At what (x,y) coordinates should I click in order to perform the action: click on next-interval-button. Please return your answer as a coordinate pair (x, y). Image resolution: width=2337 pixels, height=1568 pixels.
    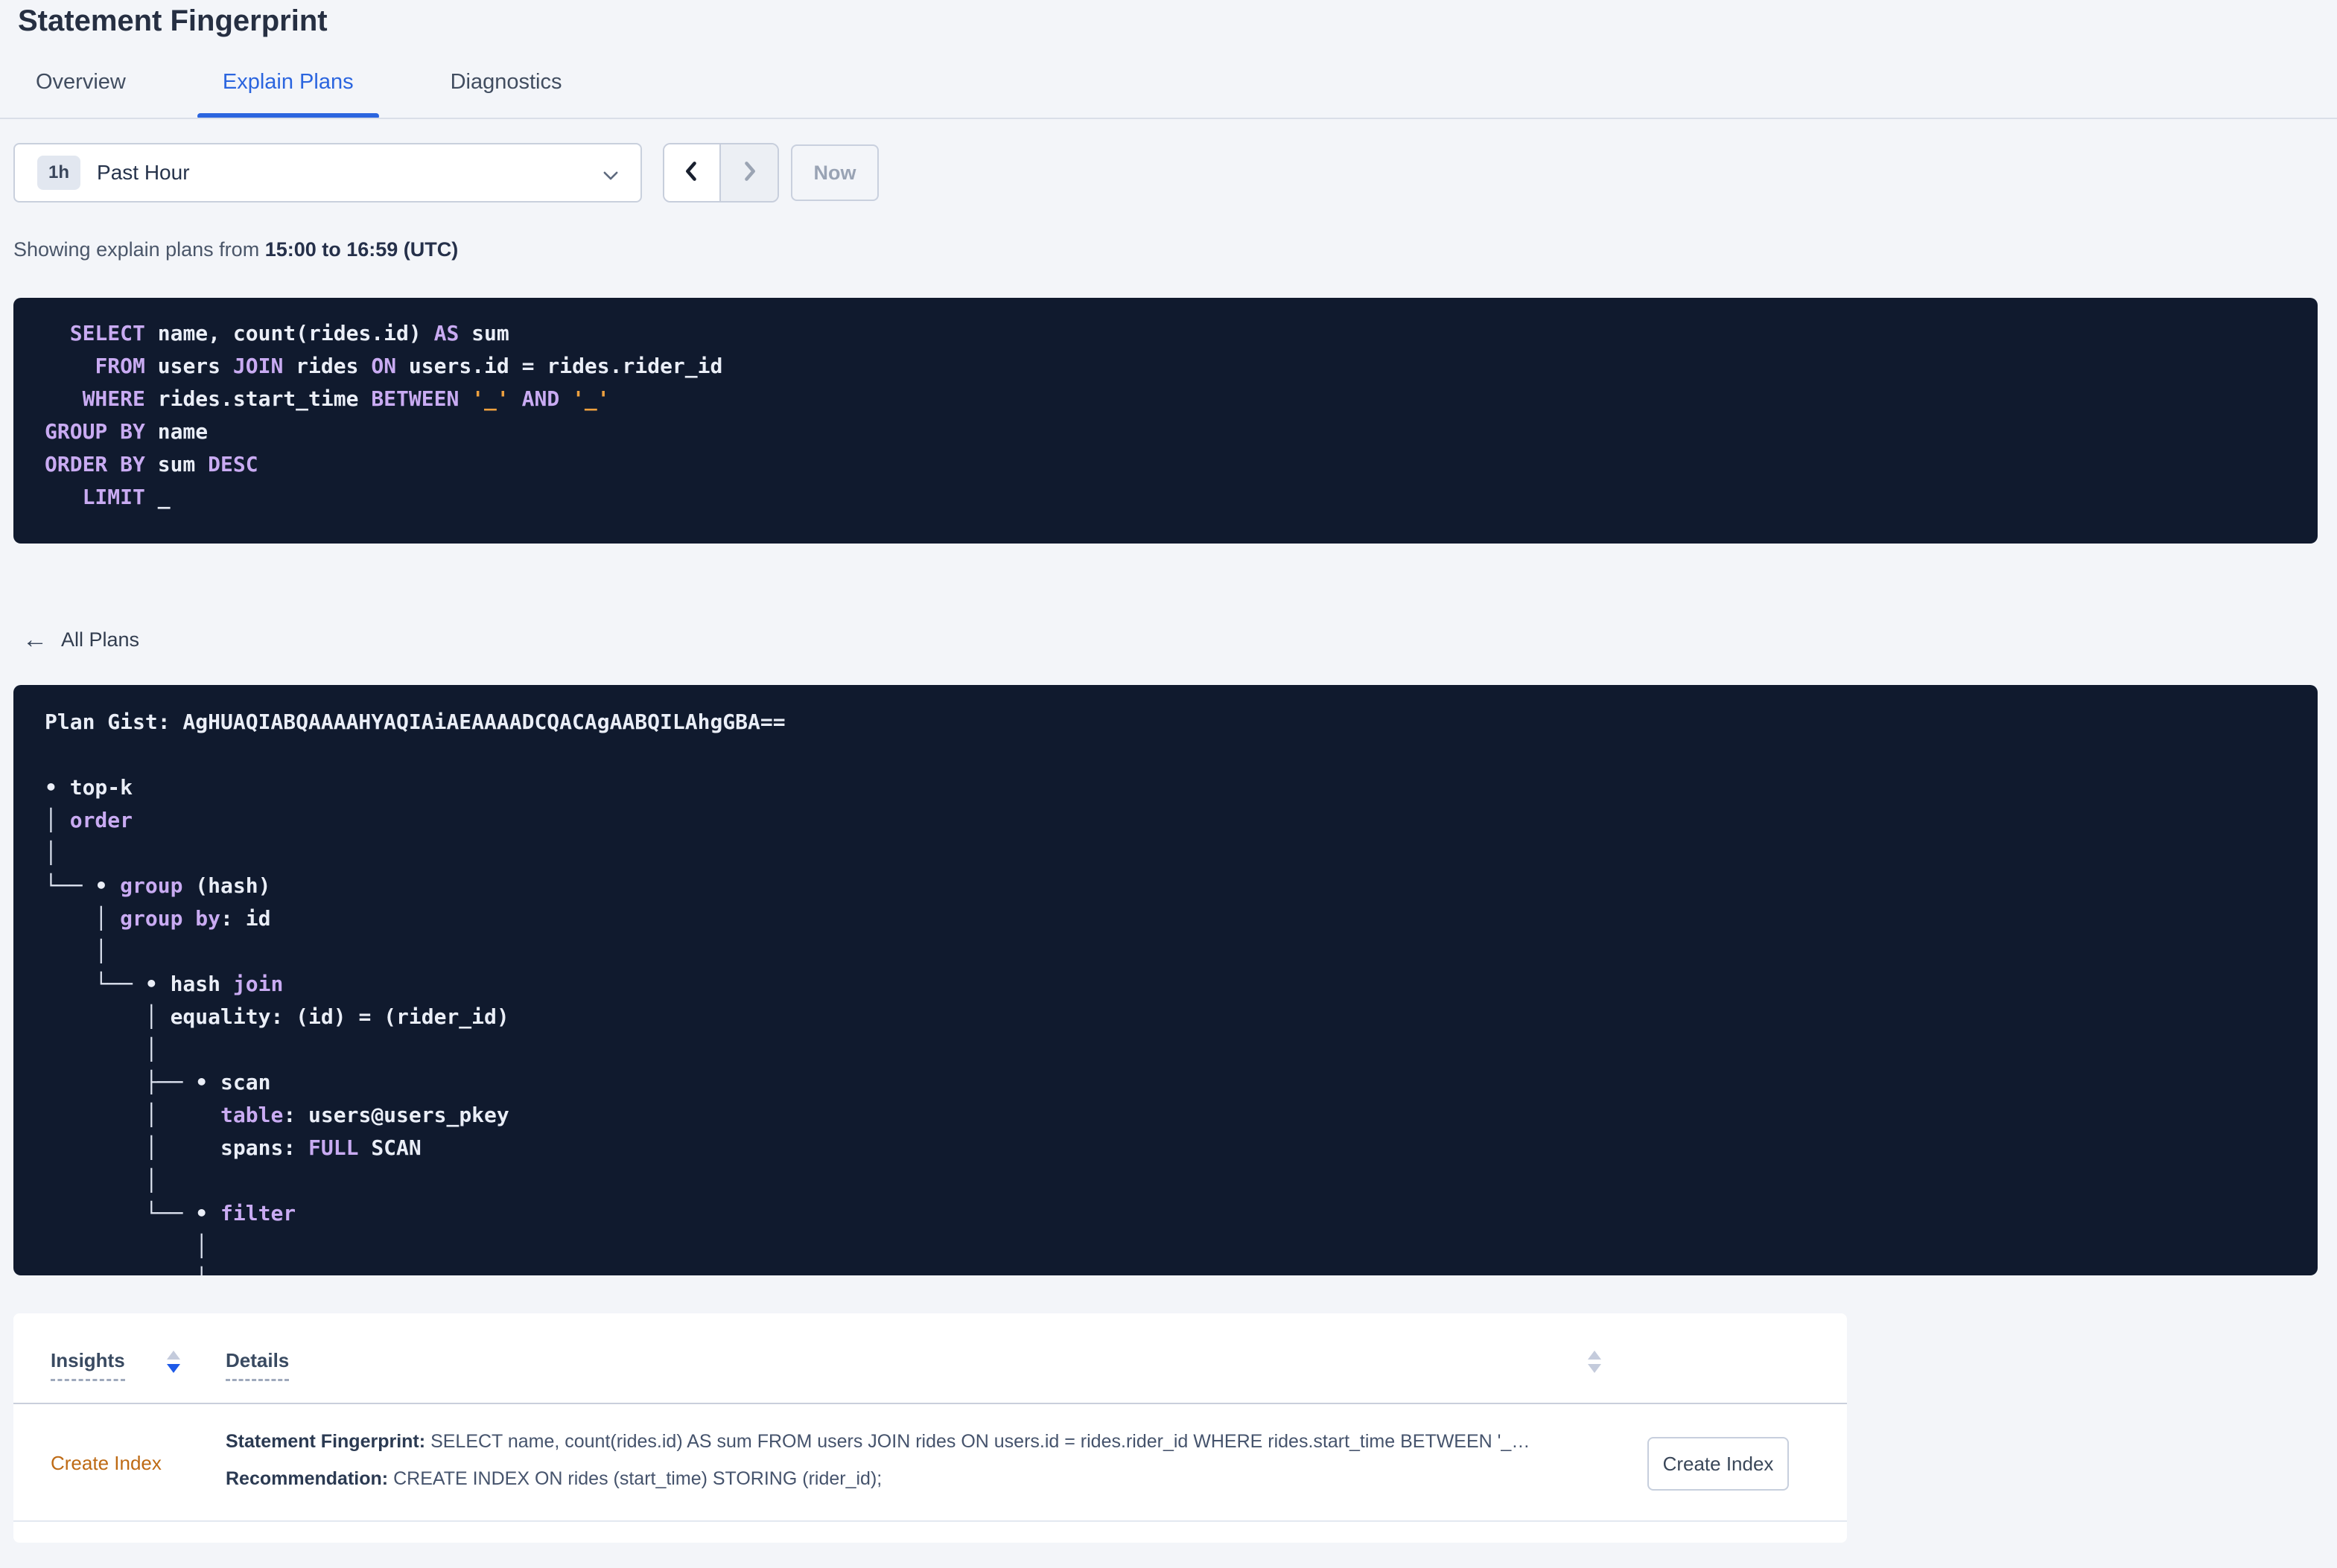
    Looking at the image, I should click on (749, 172).